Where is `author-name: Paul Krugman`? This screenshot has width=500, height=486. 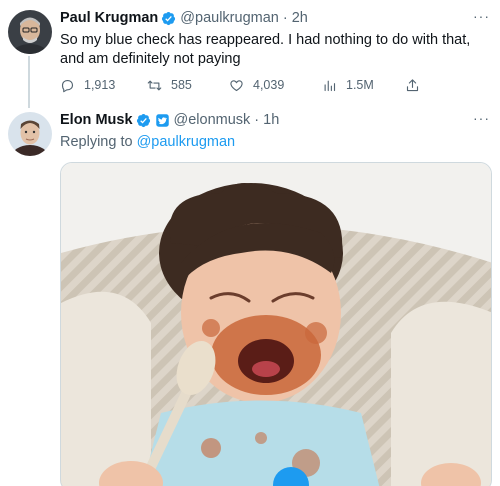
author-name: Paul Krugman is located at coordinates (109, 18).